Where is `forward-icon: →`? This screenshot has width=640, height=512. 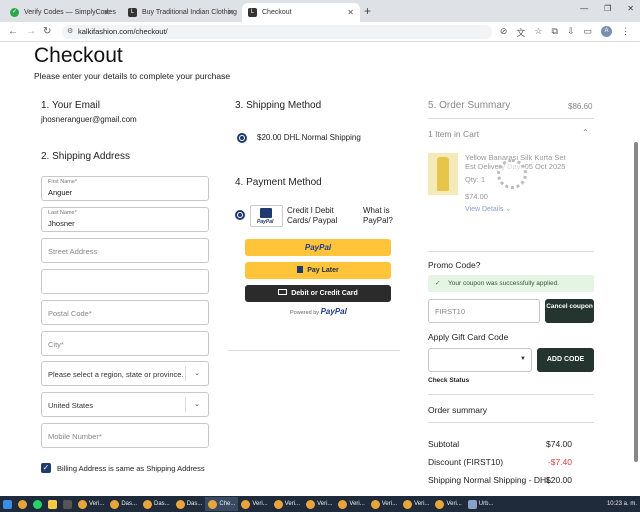 forward-icon: → is located at coordinates (31, 31).